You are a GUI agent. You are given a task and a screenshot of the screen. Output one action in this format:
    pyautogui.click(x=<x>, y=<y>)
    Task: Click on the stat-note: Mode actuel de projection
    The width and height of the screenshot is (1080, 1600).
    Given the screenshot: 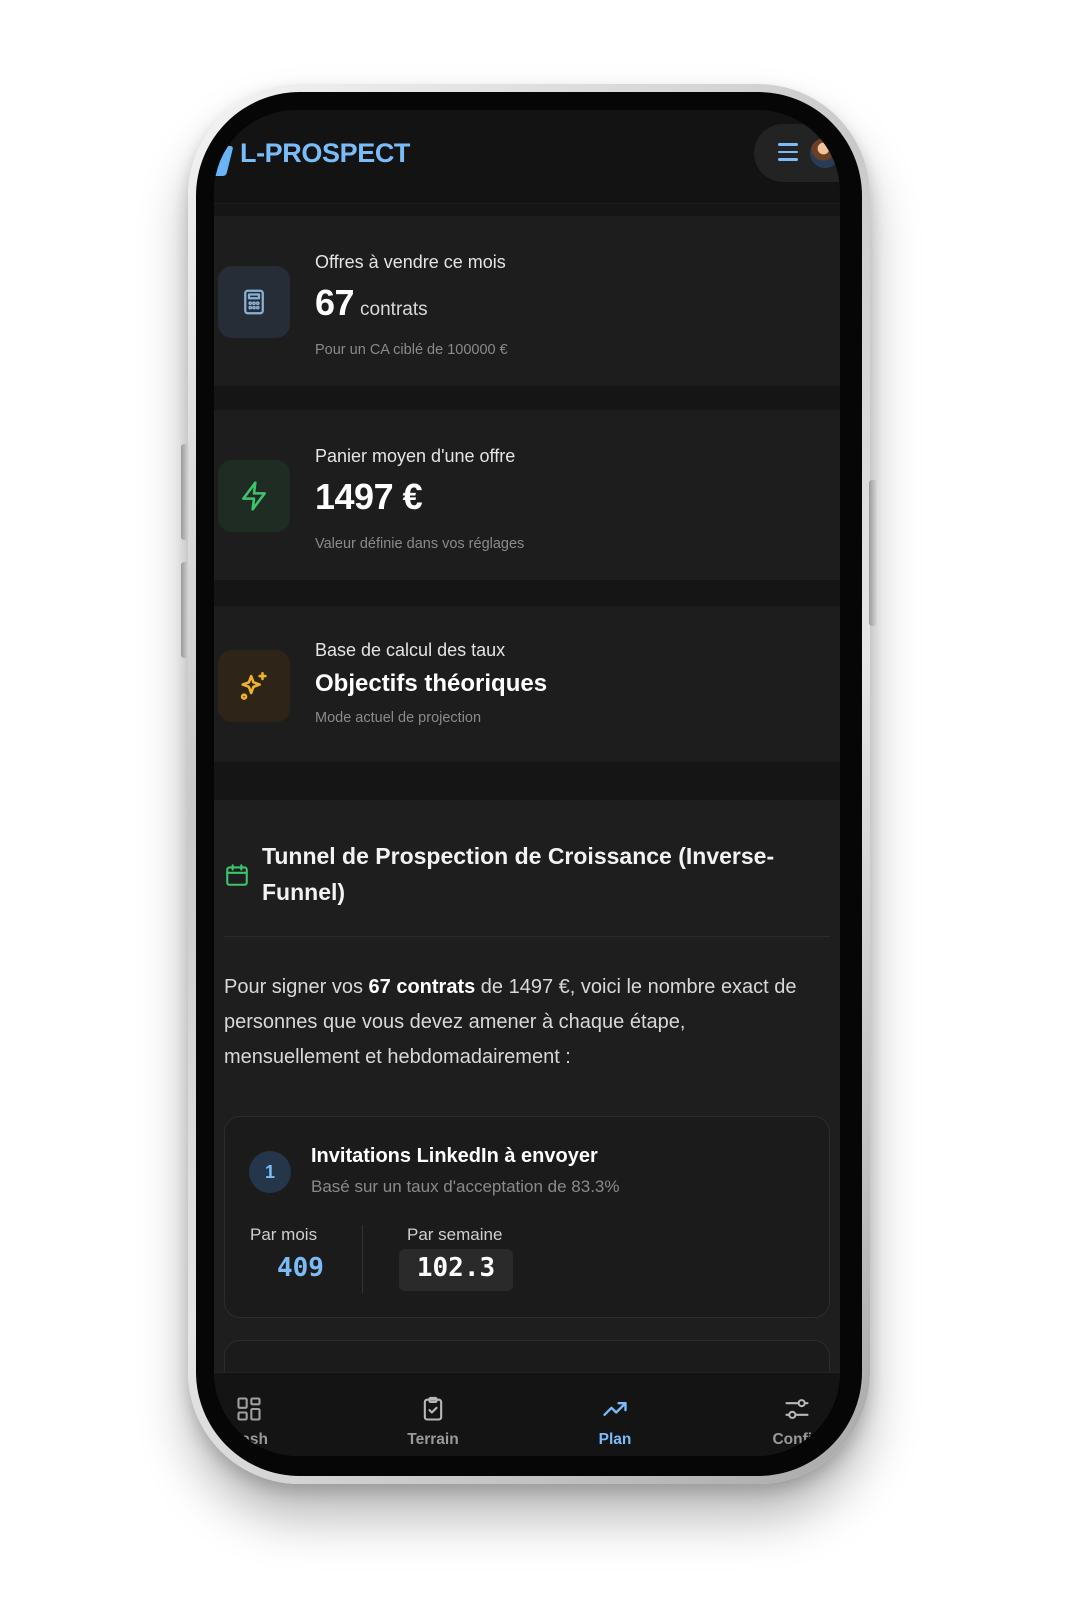 What is the action you would take?
    pyautogui.click(x=398, y=718)
    